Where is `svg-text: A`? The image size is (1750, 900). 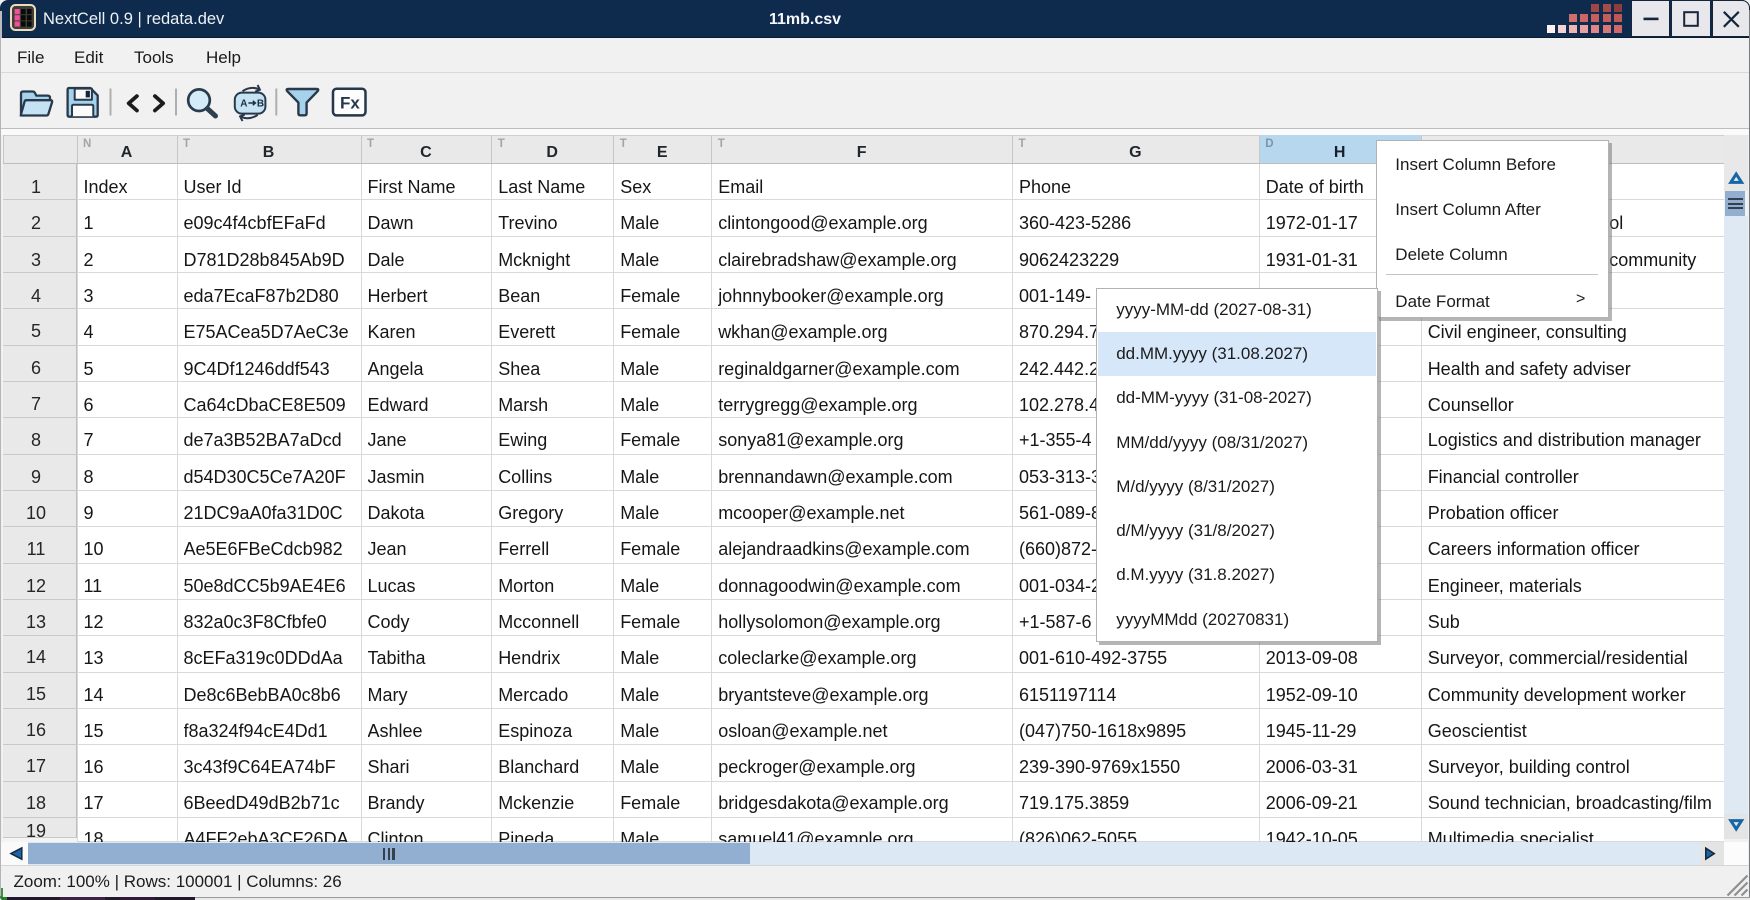 svg-text: A is located at coordinates (243, 103).